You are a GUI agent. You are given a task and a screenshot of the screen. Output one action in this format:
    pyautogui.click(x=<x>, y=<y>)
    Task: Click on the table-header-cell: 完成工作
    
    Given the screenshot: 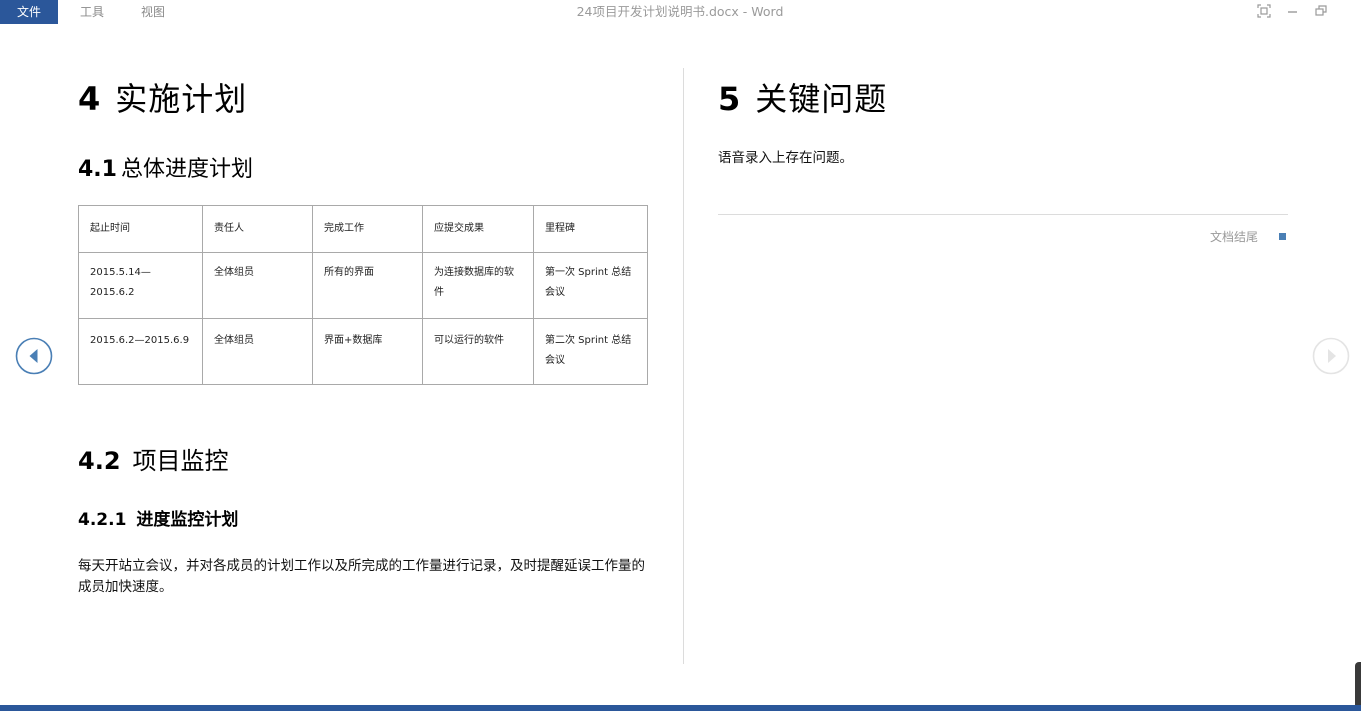 What is the action you would take?
    pyautogui.click(x=367, y=229)
    